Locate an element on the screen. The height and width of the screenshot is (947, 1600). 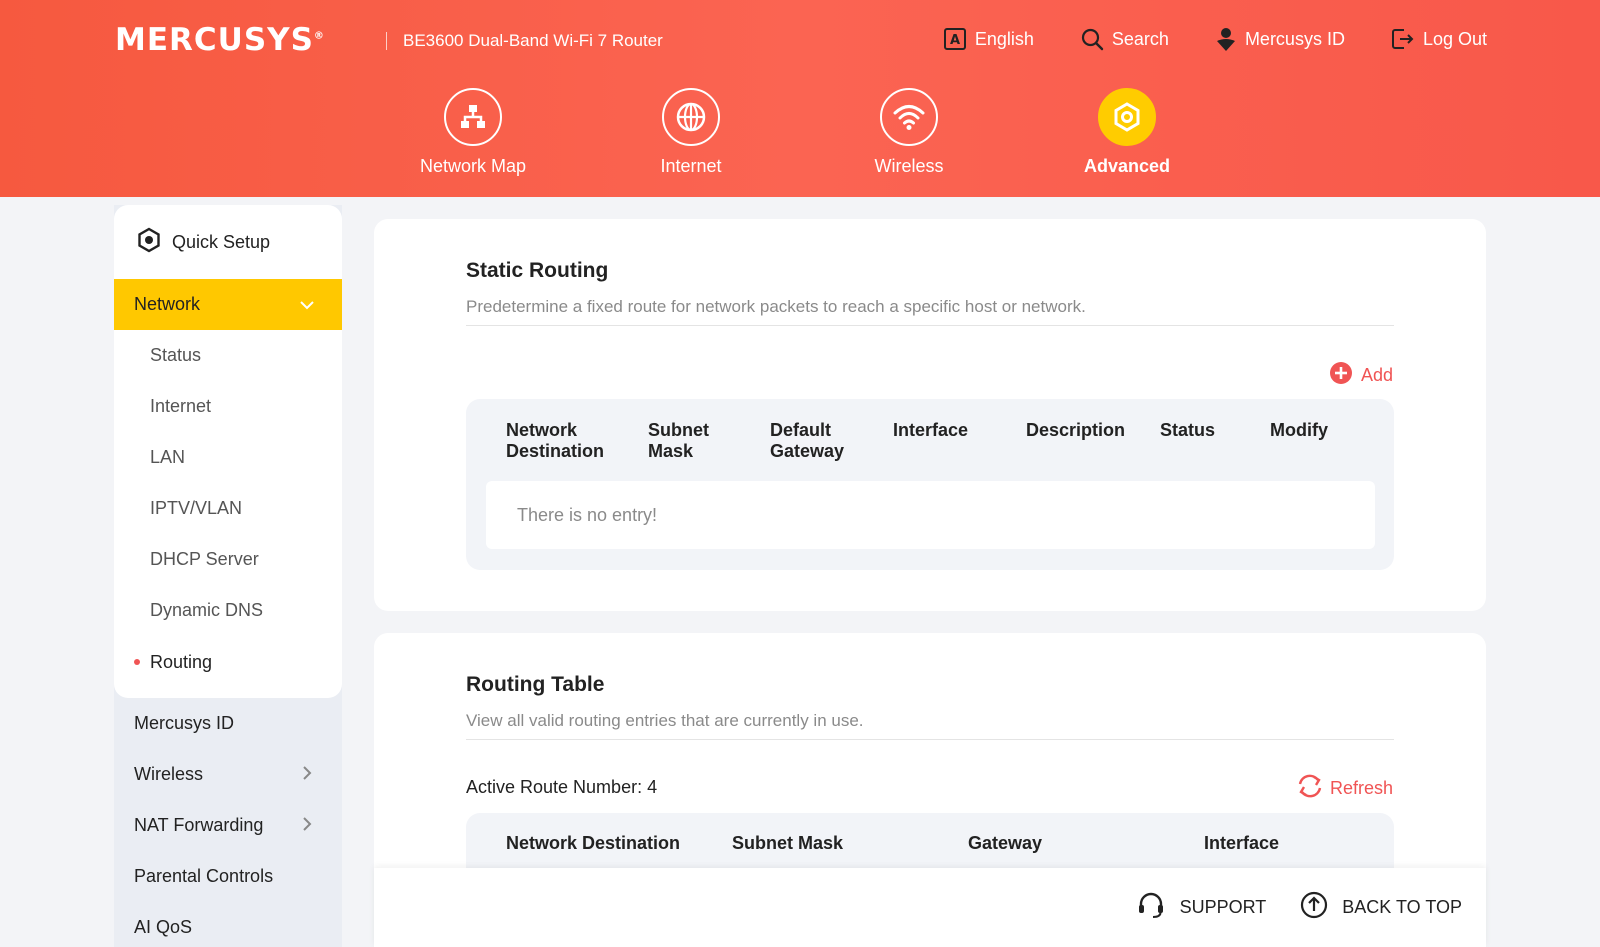
top-actions: A English Search Mercusys ID Log Out is located at coordinates (1215, 39).